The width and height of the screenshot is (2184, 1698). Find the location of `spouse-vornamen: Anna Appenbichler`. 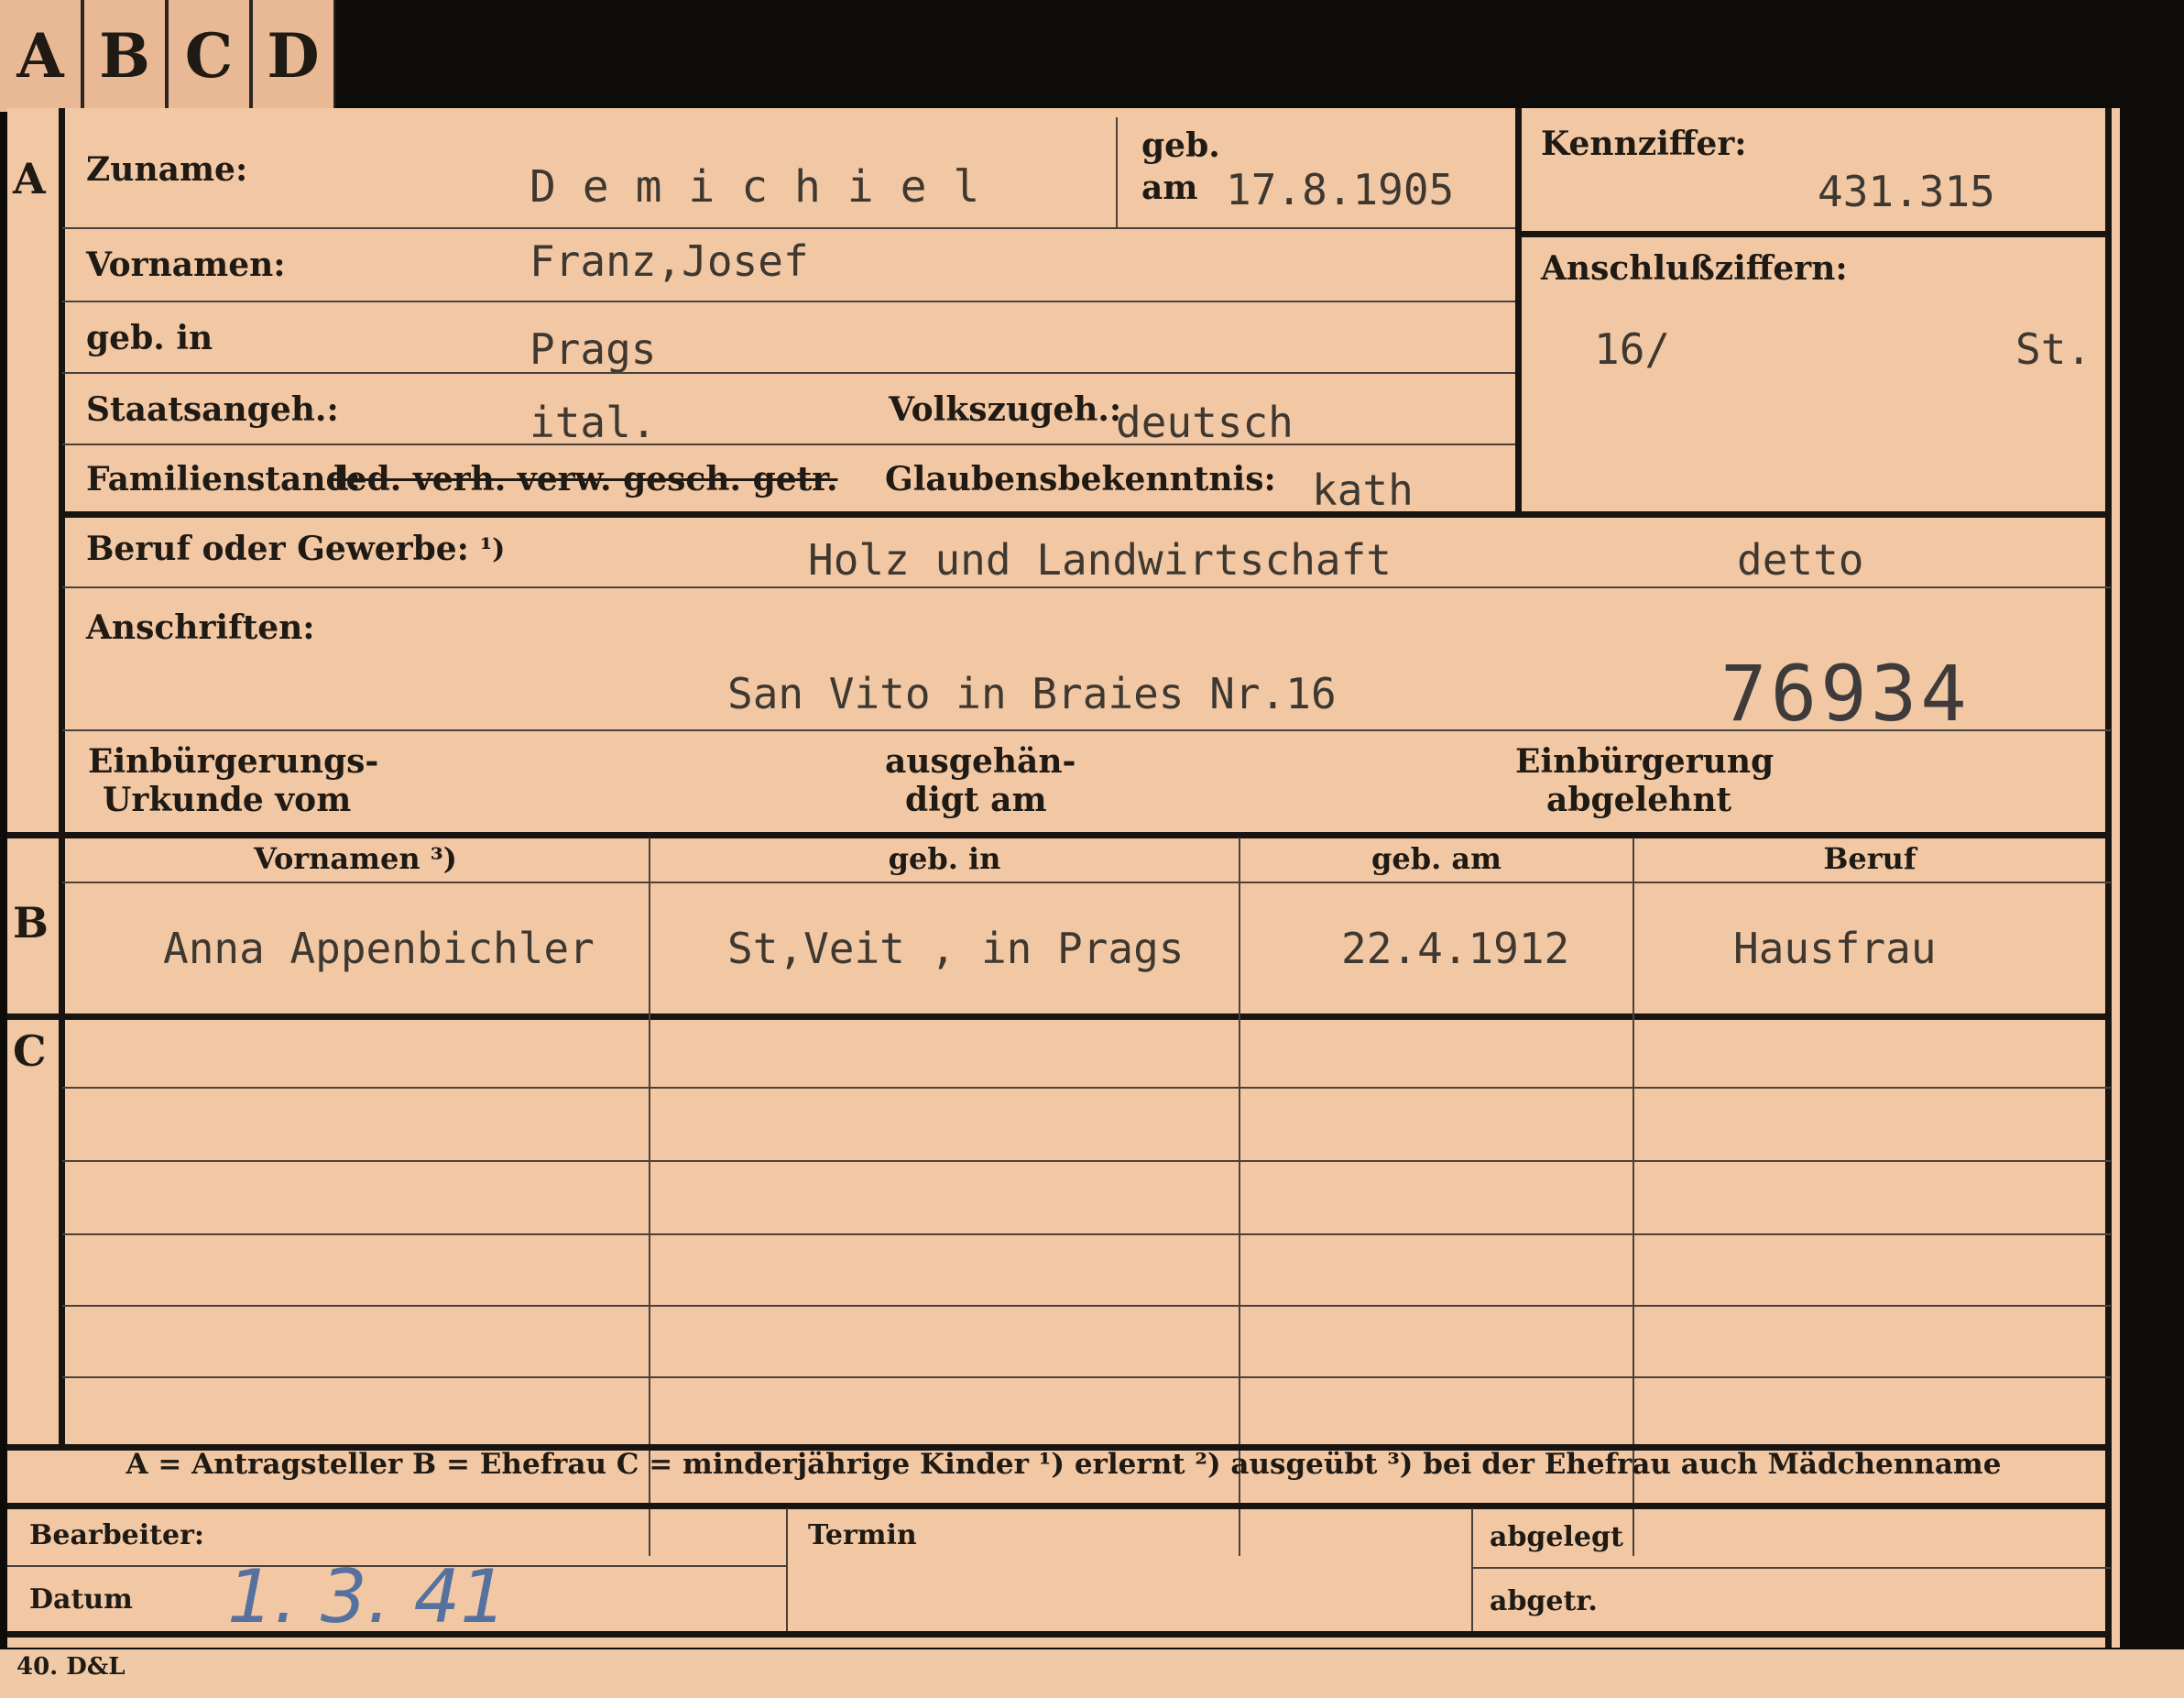

spouse-vornamen: Anna Appenbichler is located at coordinates (379, 948).